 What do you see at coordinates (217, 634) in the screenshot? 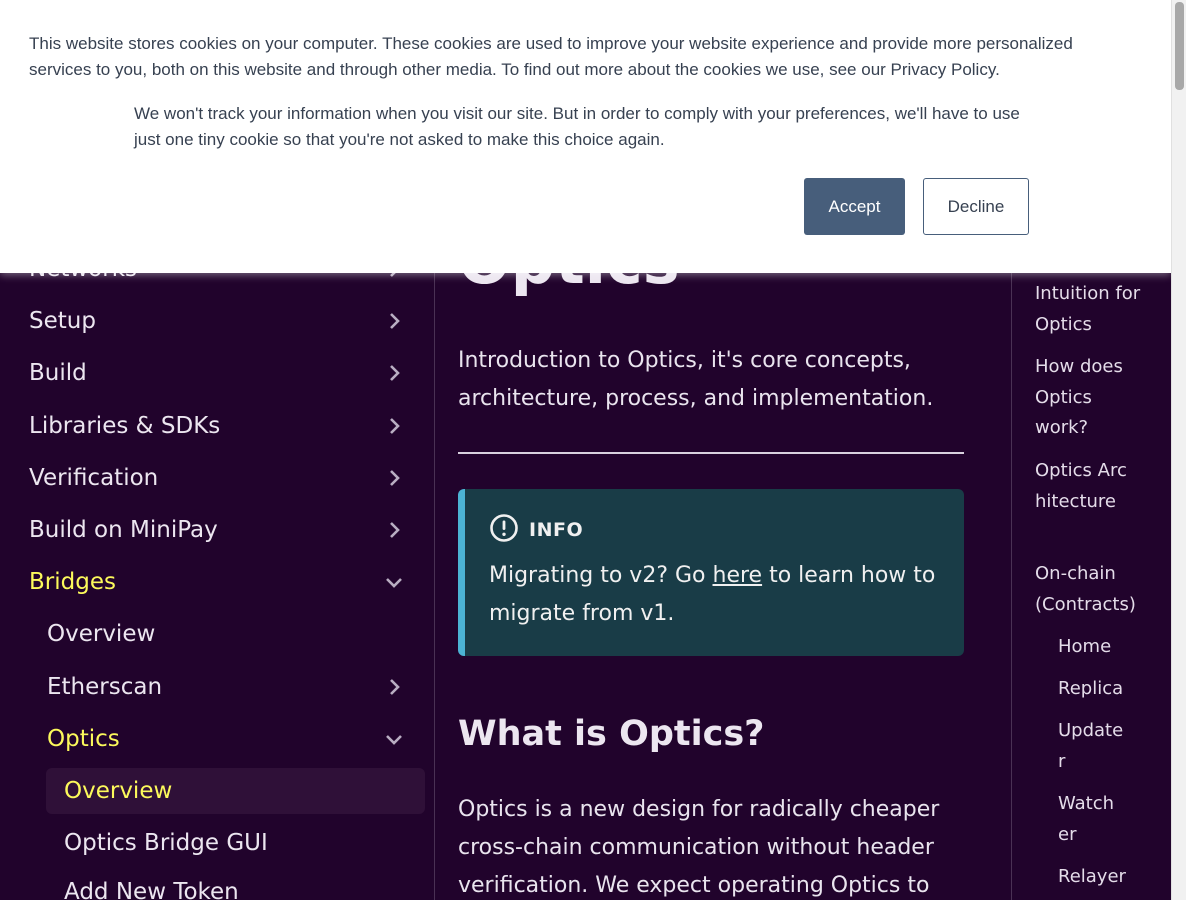
I see `sidebar-item-bridges-overview: Overview` at bounding box center [217, 634].